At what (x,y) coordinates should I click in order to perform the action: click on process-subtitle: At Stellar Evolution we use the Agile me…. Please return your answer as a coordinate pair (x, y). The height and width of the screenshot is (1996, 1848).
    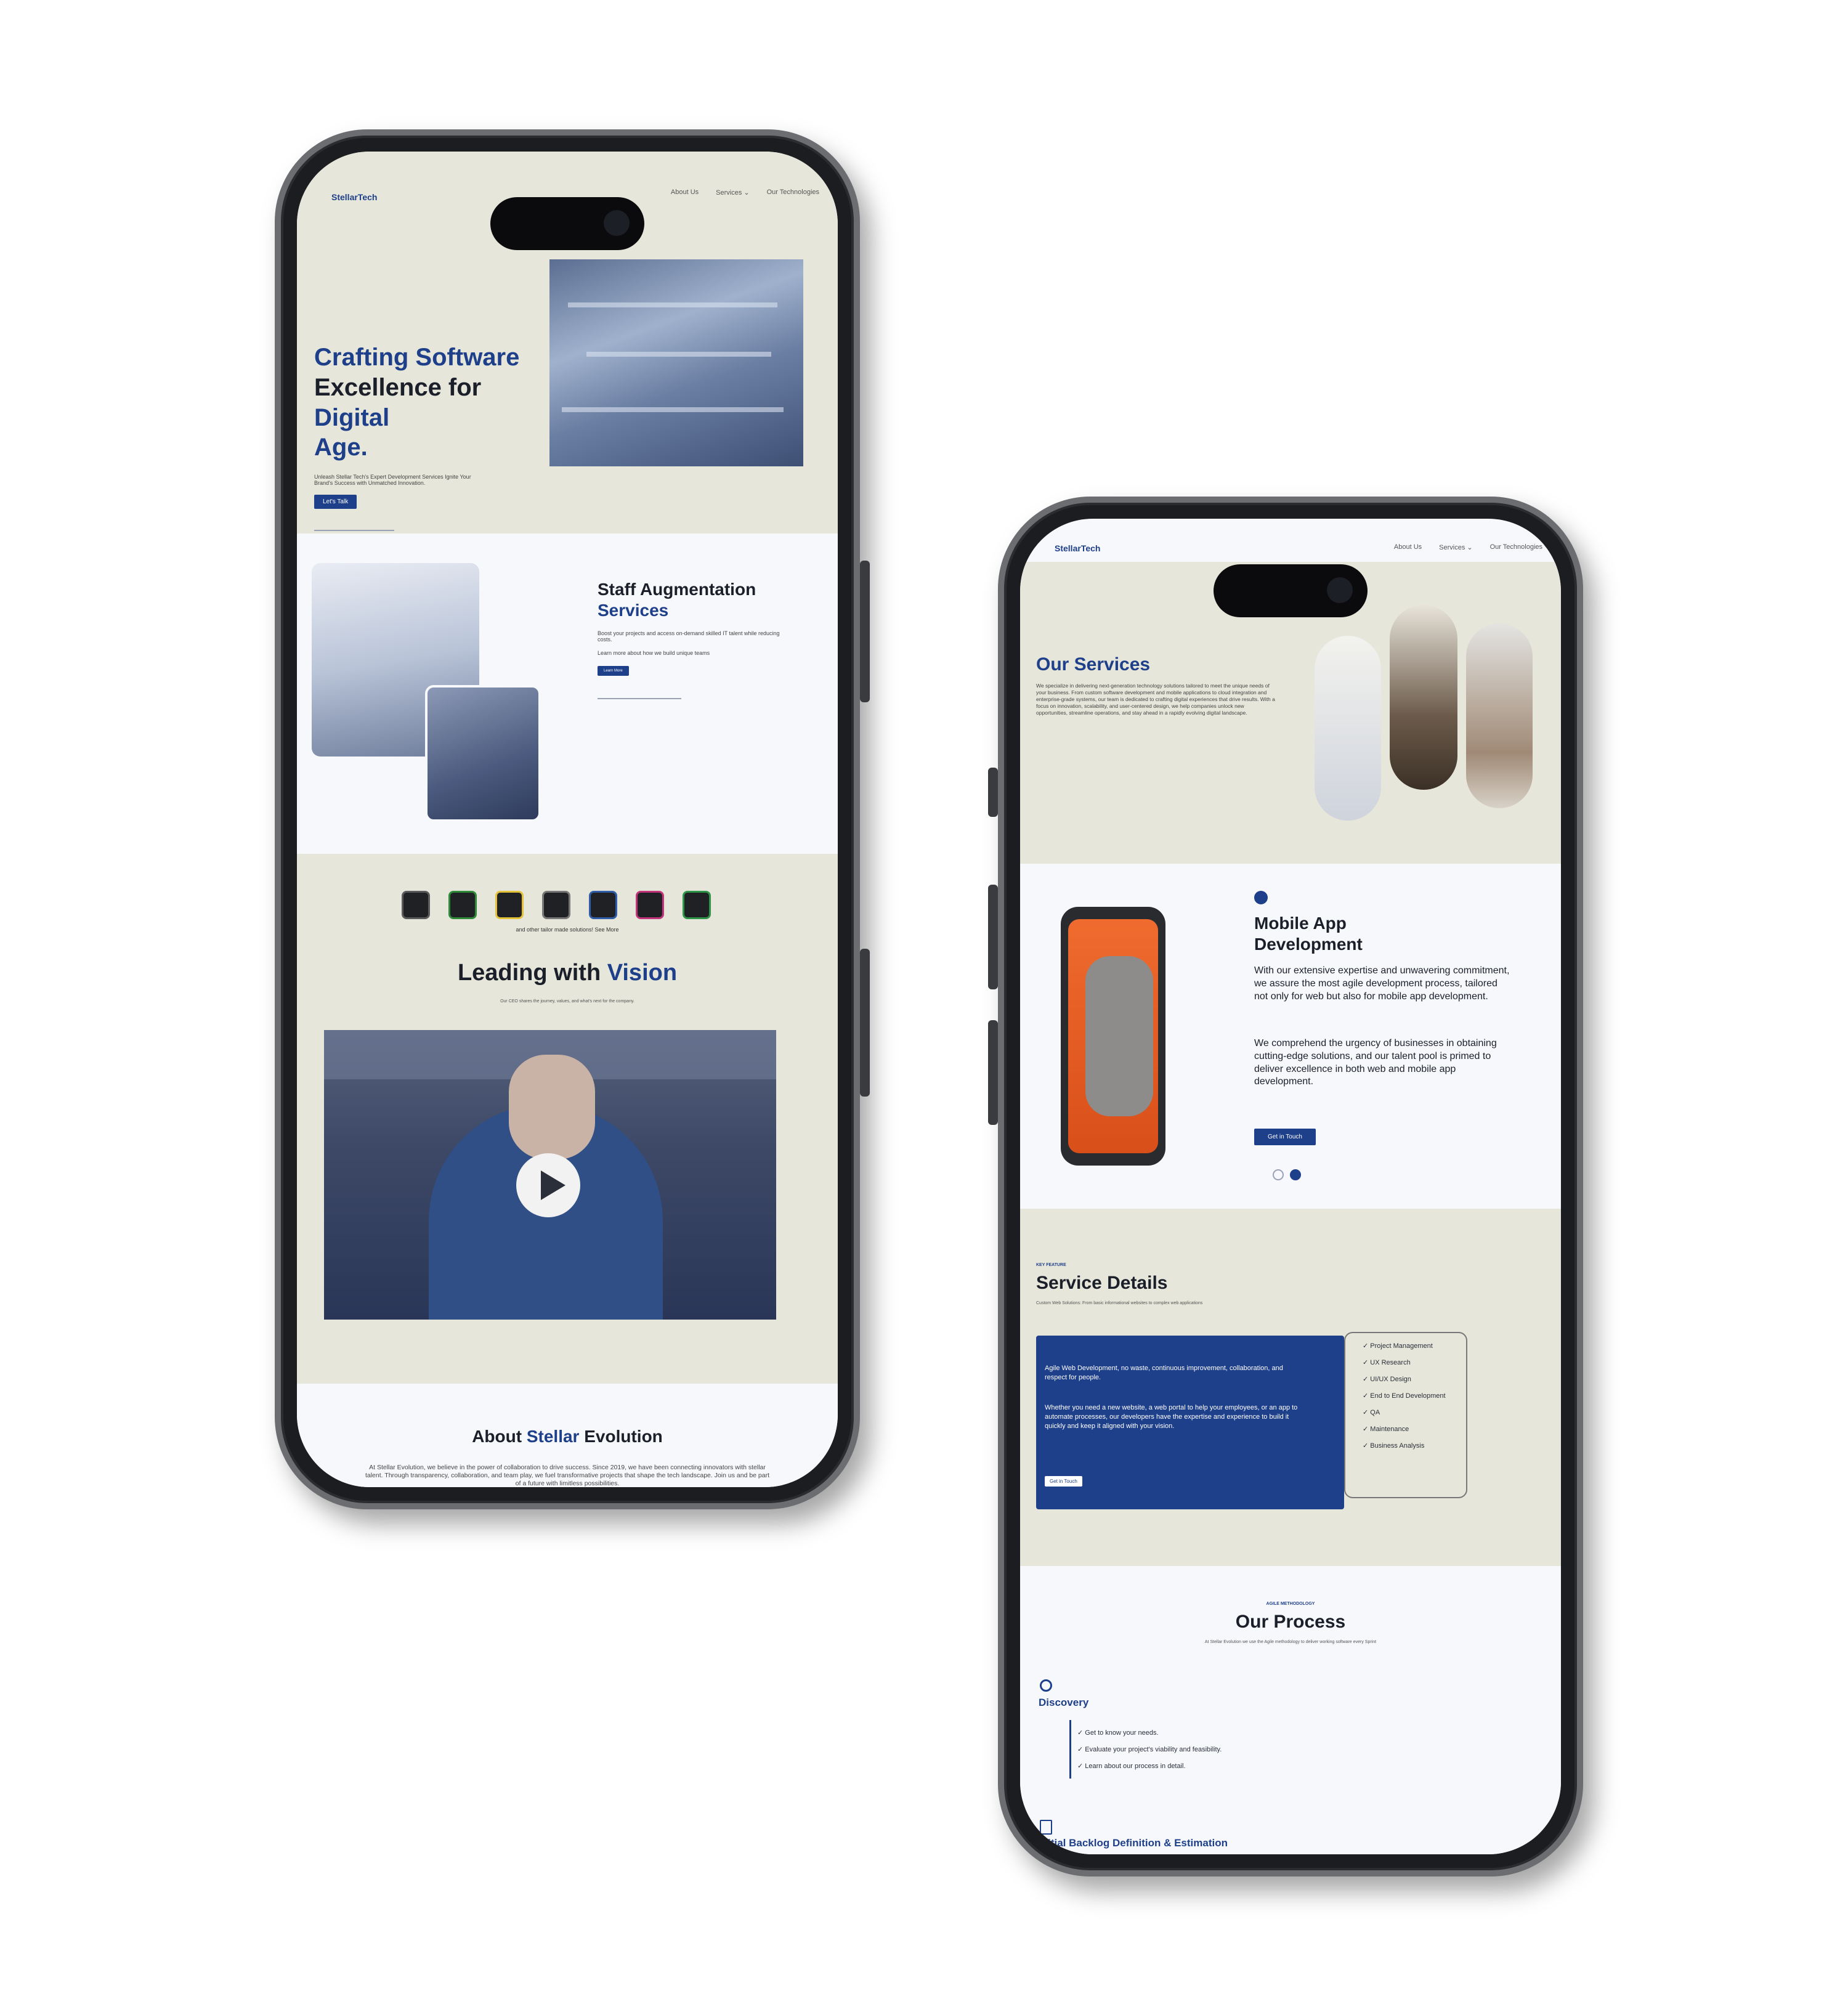
    Looking at the image, I should click on (1290, 1642).